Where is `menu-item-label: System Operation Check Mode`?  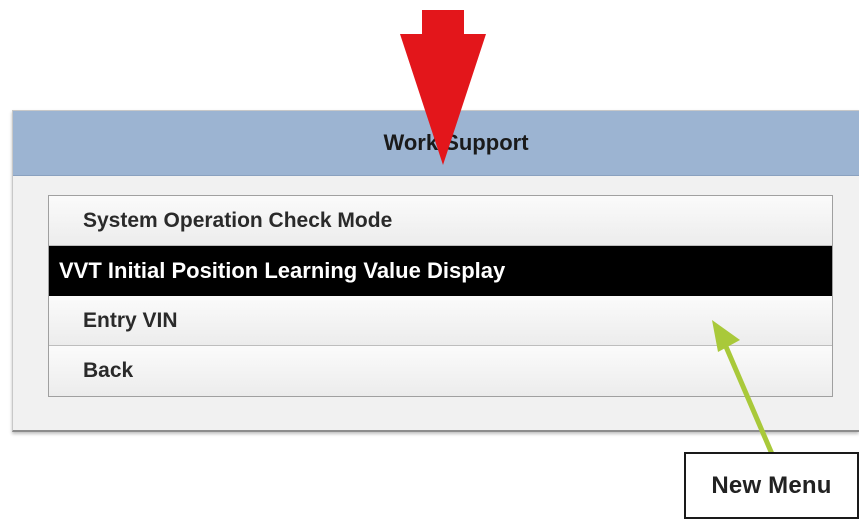 menu-item-label: System Operation Check Mode is located at coordinates (238, 220).